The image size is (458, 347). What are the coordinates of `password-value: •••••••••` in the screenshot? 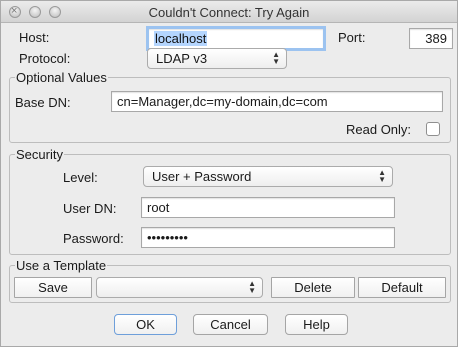 It's located at (167, 237).